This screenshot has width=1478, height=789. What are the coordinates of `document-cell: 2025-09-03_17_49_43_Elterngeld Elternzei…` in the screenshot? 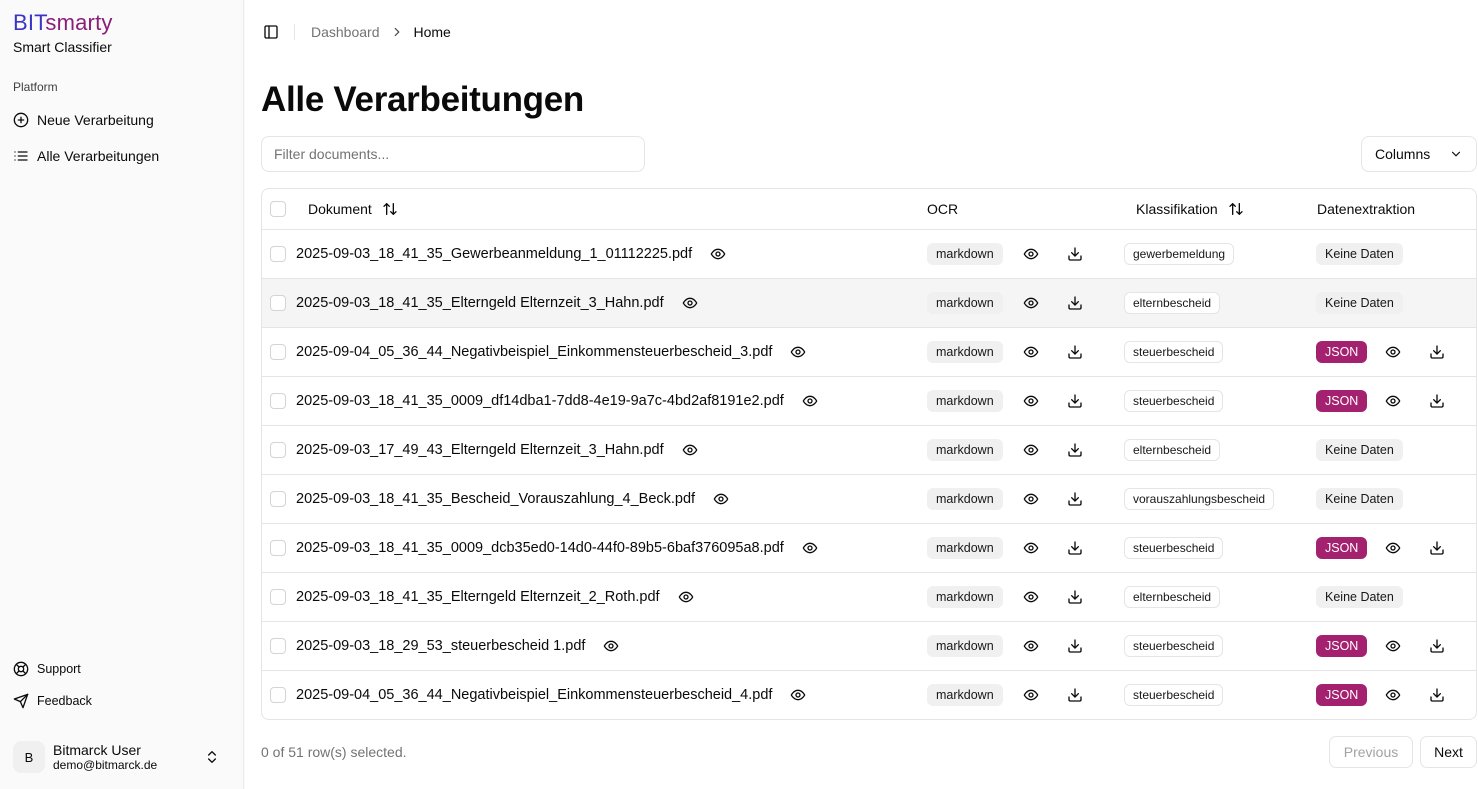 It's located at (497, 450).